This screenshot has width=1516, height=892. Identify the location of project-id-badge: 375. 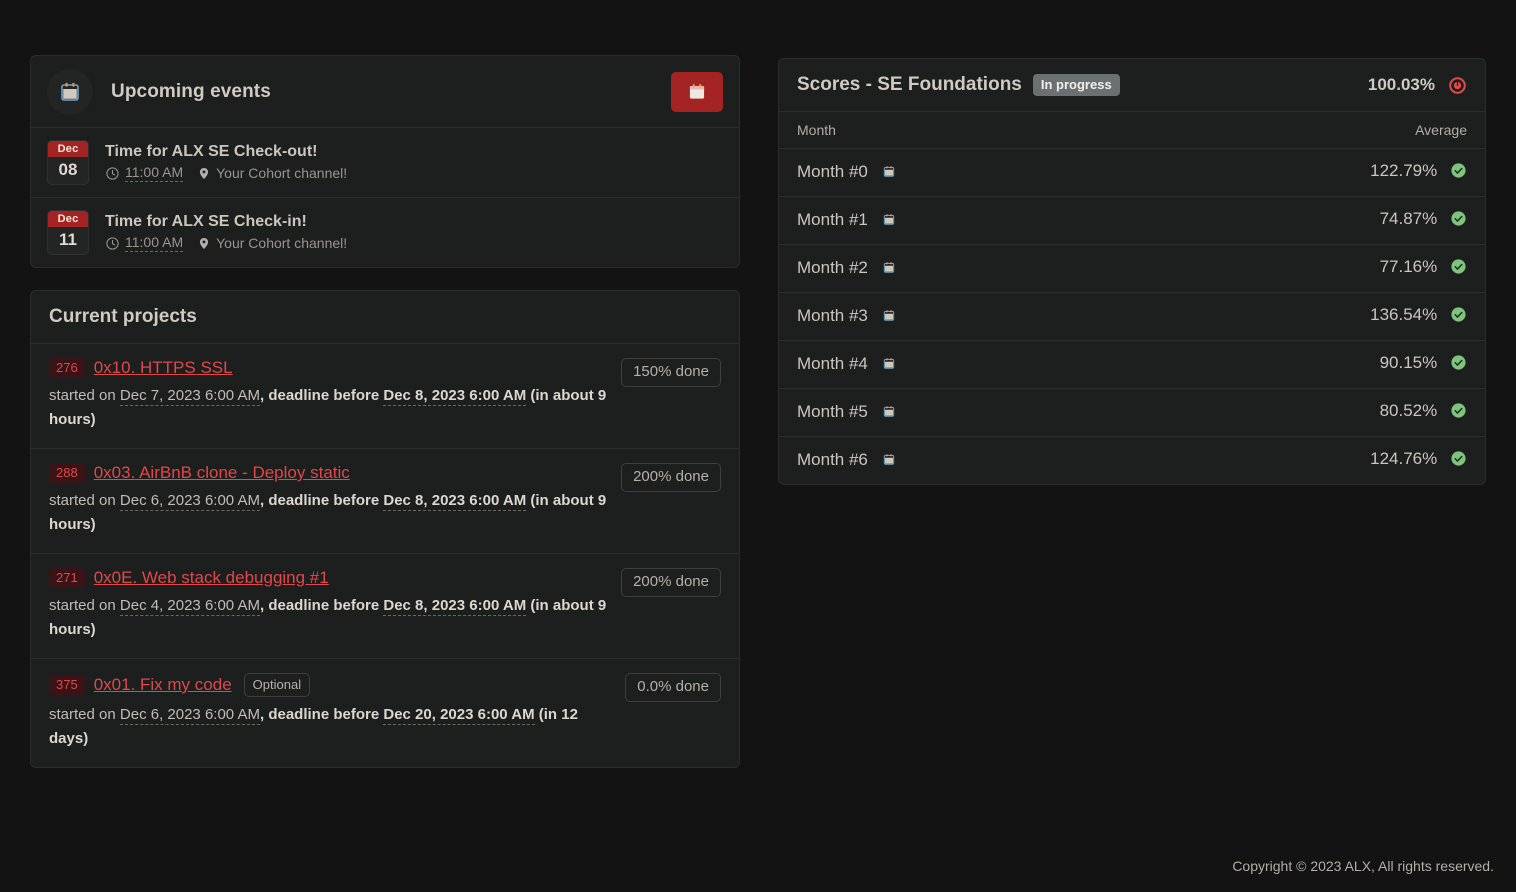
(67, 685).